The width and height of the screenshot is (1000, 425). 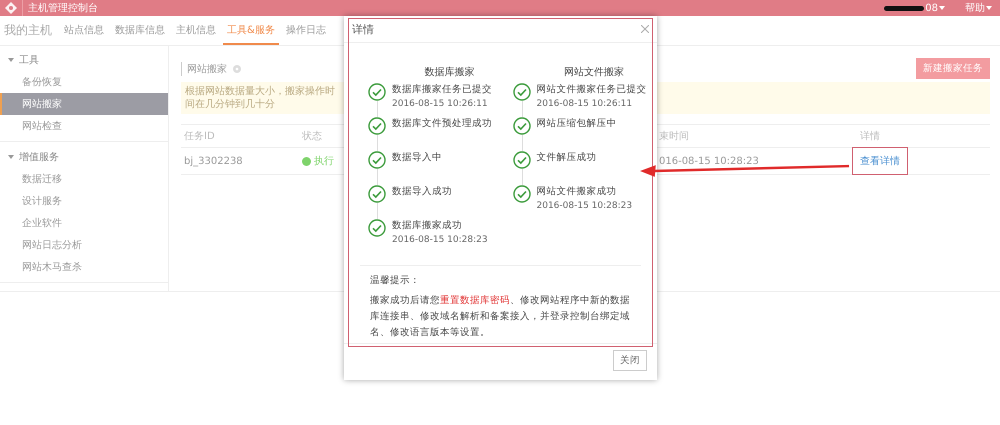 I want to click on column-heading: 数据库搬家, so click(x=449, y=72).